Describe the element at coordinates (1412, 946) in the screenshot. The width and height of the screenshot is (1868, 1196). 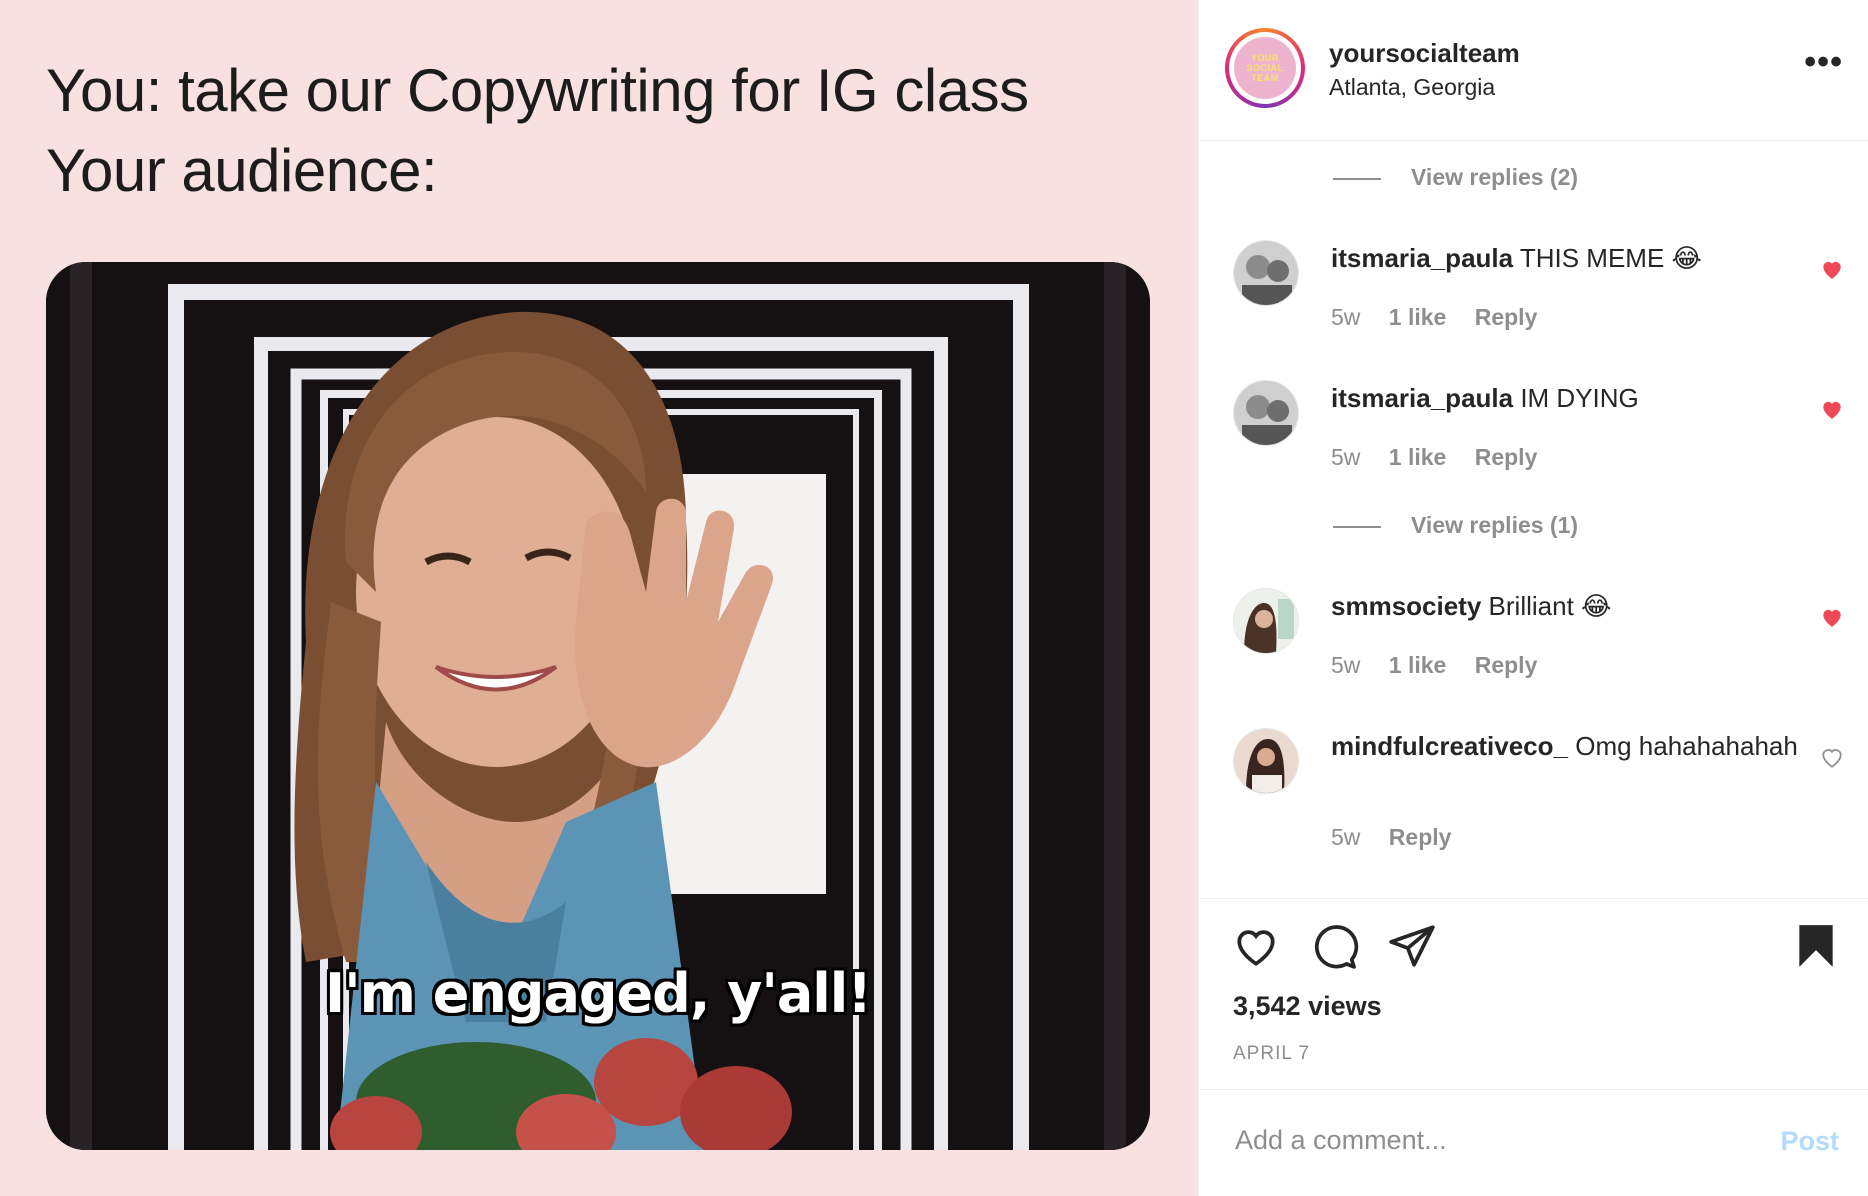
I see `share-icon` at that location.